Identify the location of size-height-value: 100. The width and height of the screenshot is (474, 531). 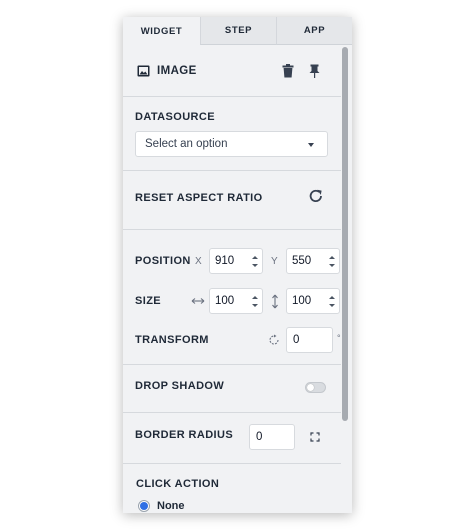
(302, 301).